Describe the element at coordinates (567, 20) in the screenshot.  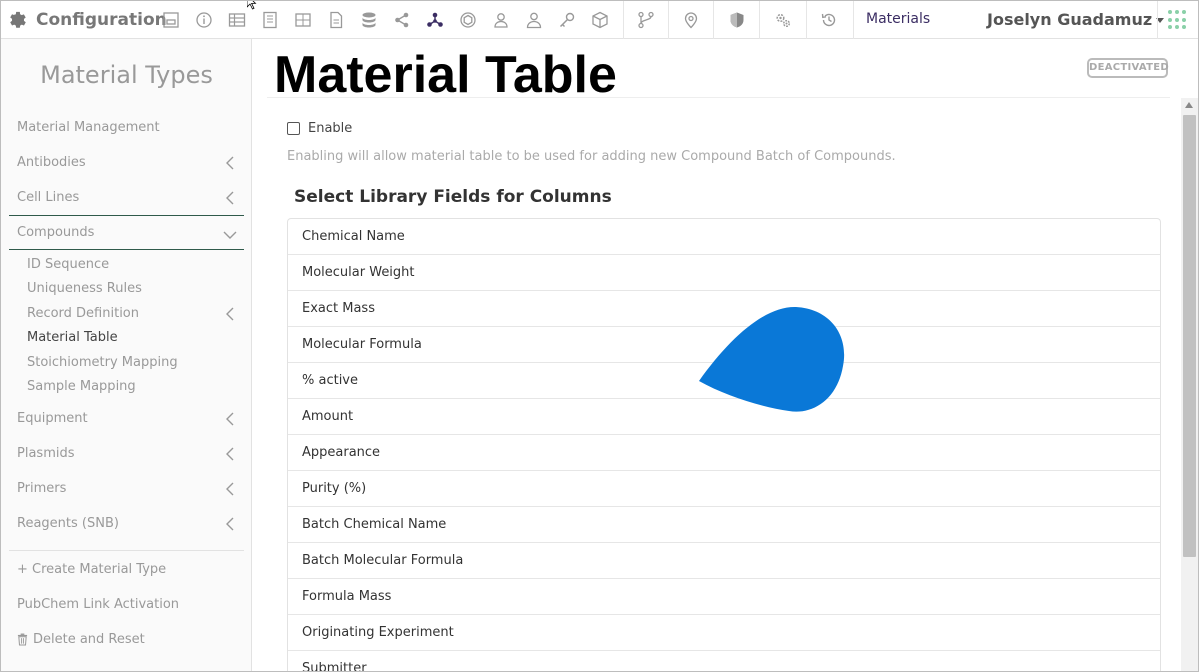
I see `key-icon` at that location.